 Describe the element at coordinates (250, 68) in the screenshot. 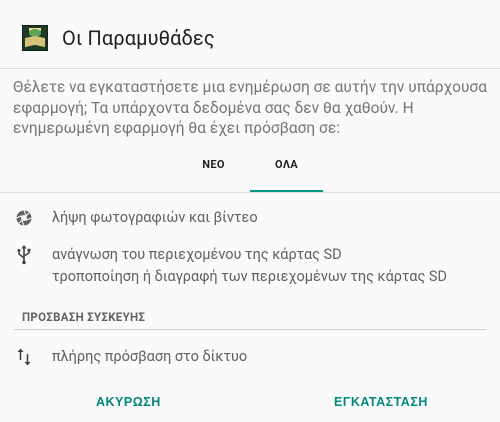

I see `header-divider` at that location.